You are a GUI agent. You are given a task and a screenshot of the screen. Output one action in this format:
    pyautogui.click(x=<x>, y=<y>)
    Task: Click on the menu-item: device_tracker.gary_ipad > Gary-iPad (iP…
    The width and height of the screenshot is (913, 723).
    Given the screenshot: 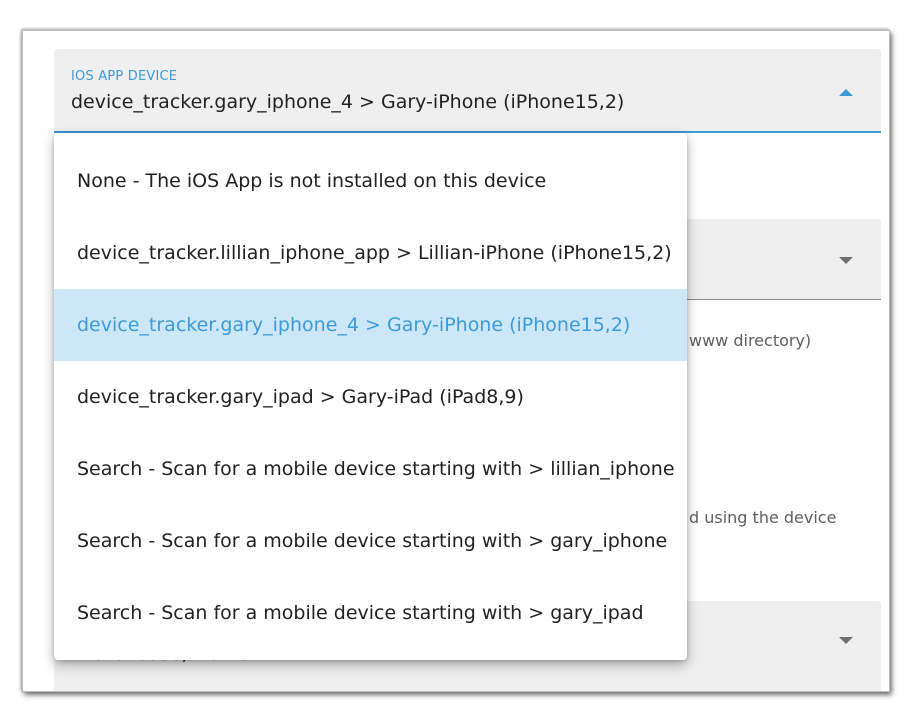 What is the action you would take?
    pyautogui.click(x=370, y=397)
    